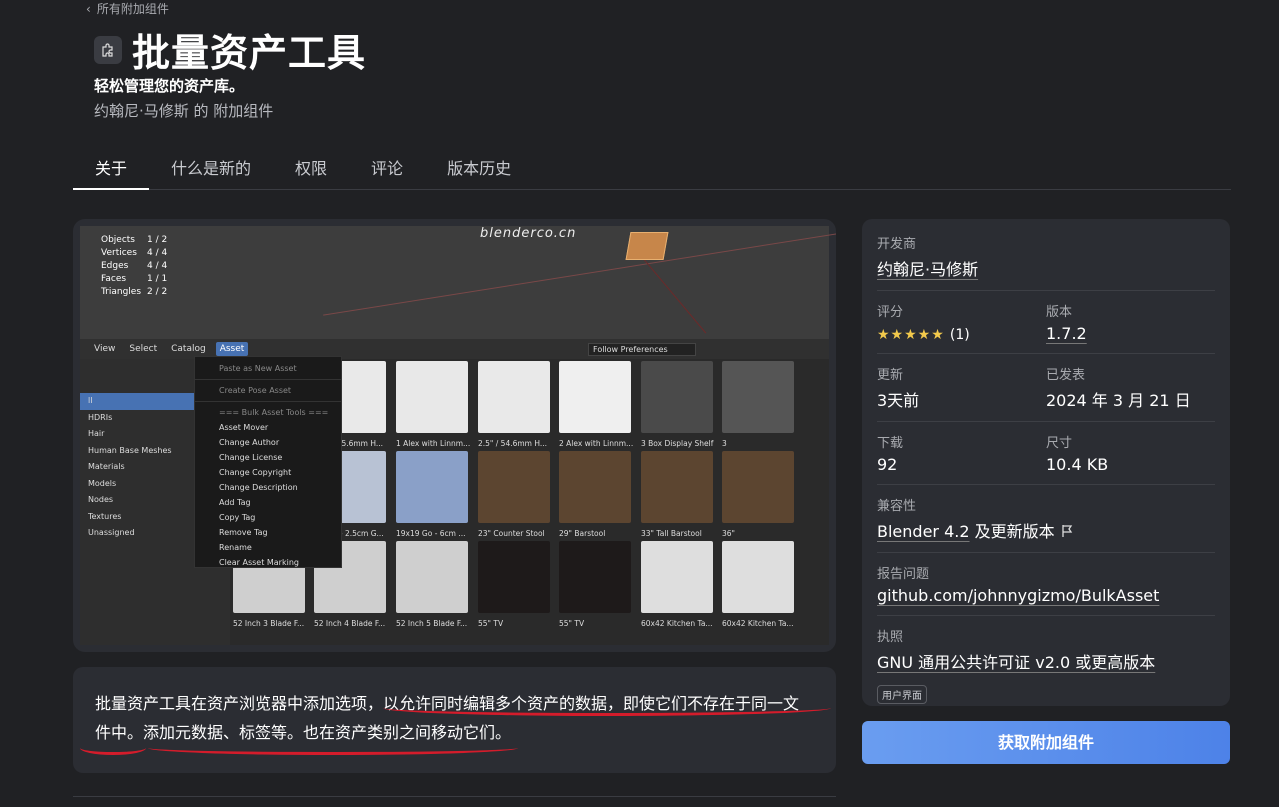 This screenshot has width=1279, height=807. Describe the element at coordinates (959, 335) in the screenshot. I see `rating-count: (1)` at that location.